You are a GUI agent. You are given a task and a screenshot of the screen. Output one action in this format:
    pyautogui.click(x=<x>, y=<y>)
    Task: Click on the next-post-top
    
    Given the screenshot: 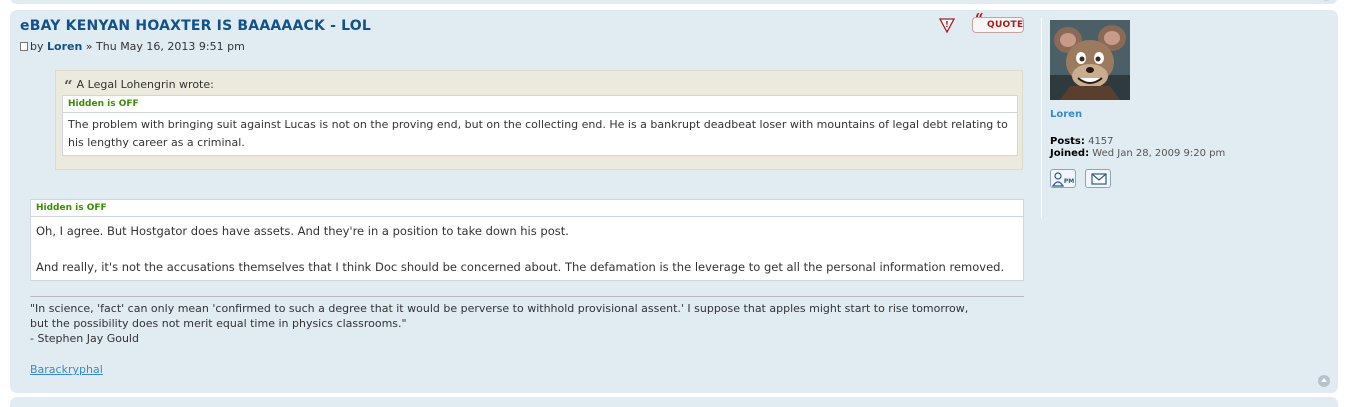 What is the action you would take?
    pyautogui.click(x=674, y=402)
    